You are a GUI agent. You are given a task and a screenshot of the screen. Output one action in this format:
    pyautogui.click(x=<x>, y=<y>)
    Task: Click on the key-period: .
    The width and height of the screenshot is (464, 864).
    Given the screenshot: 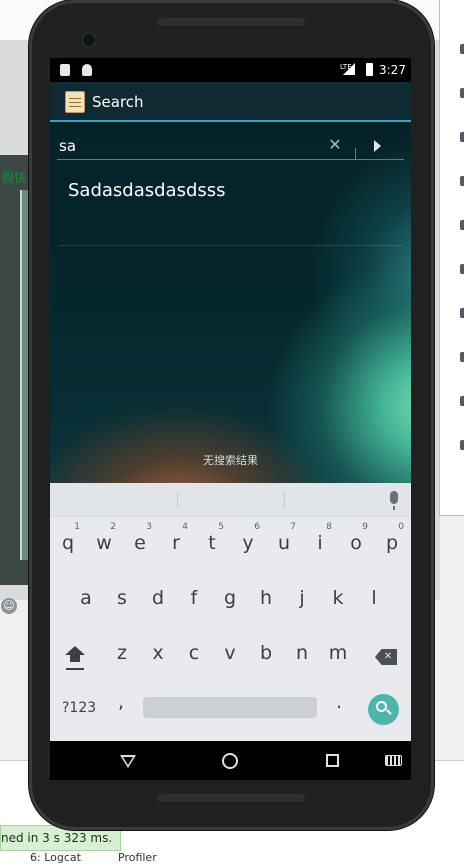 What is the action you would take?
    pyautogui.click(x=339, y=702)
    